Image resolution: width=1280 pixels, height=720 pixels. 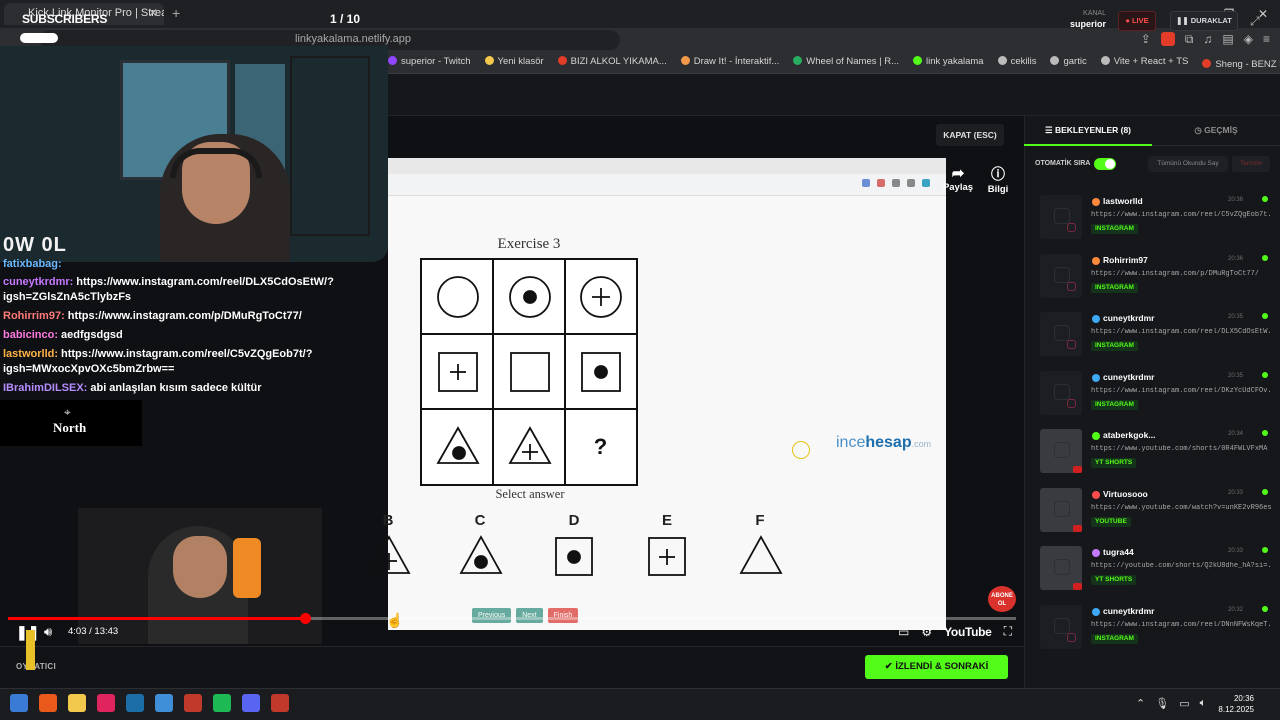 What do you see at coordinates (1255, 21) in the screenshot?
I see `popout-icon: ⤢` at bounding box center [1255, 21].